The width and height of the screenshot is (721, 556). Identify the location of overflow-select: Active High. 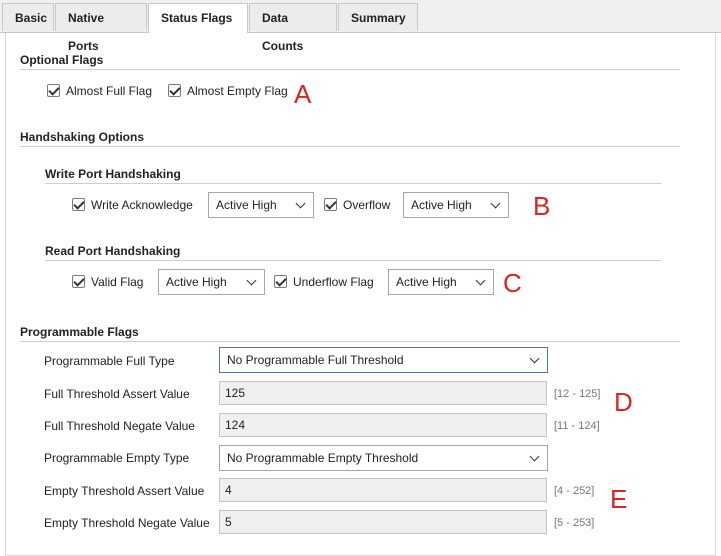
(456, 205).